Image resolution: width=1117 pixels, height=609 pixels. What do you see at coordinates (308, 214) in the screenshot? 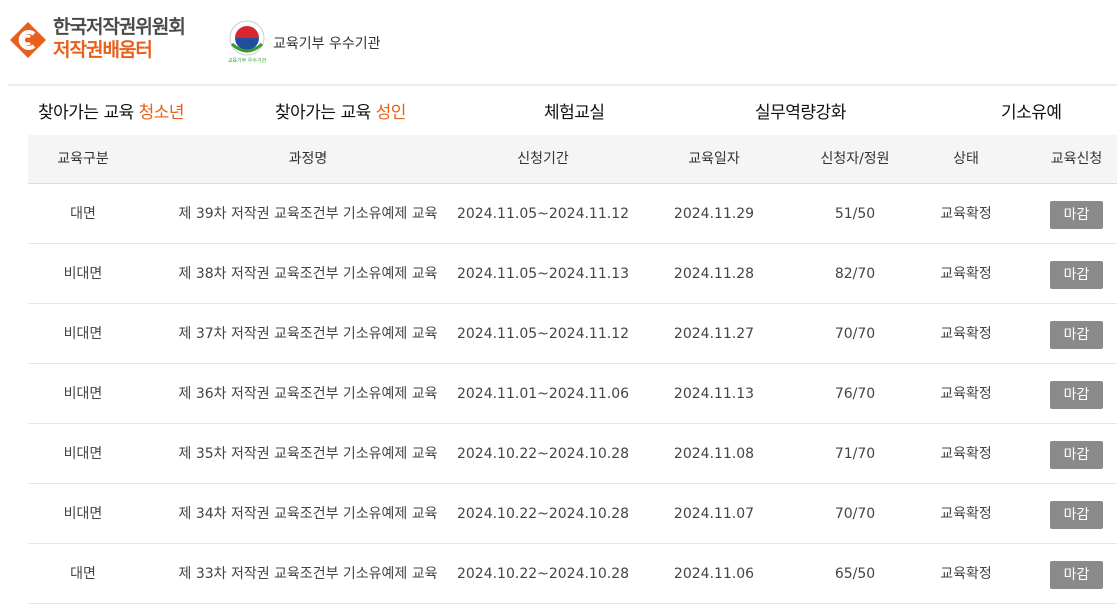
I see `cell-course: 제 39차 저작권 교육조건부 기소유예제 교육` at bounding box center [308, 214].